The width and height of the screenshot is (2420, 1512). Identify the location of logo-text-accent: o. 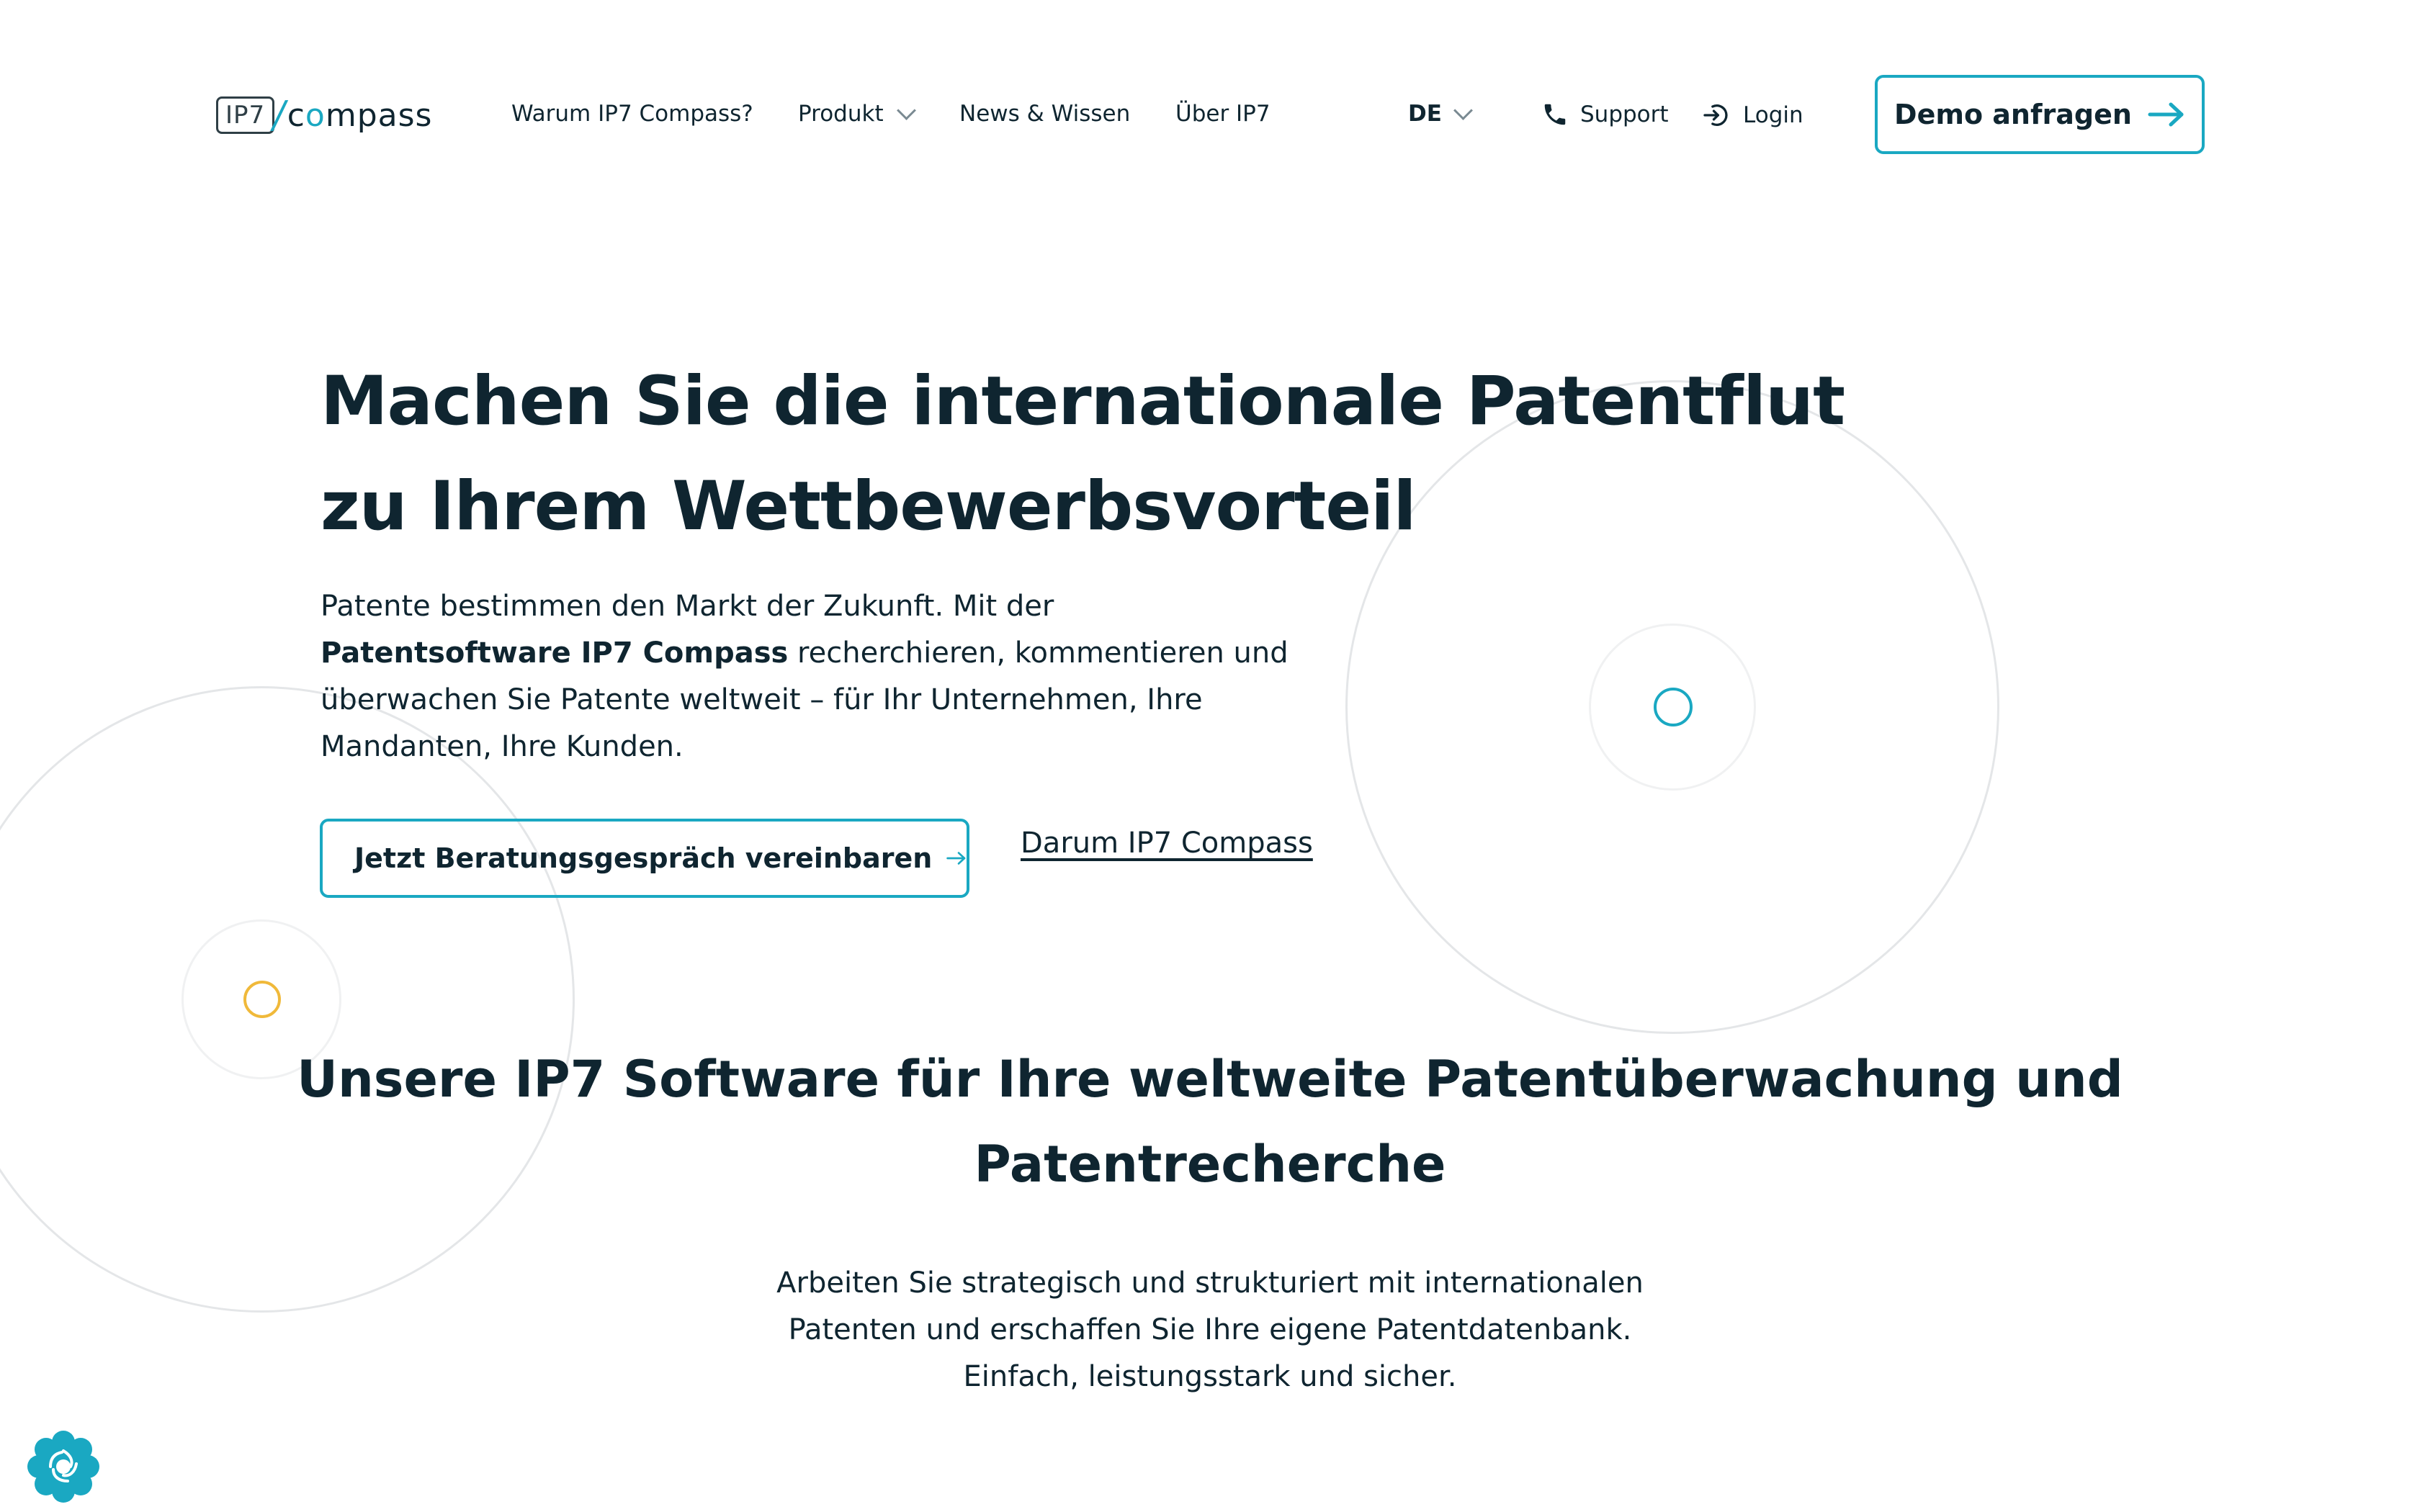
(315, 115).